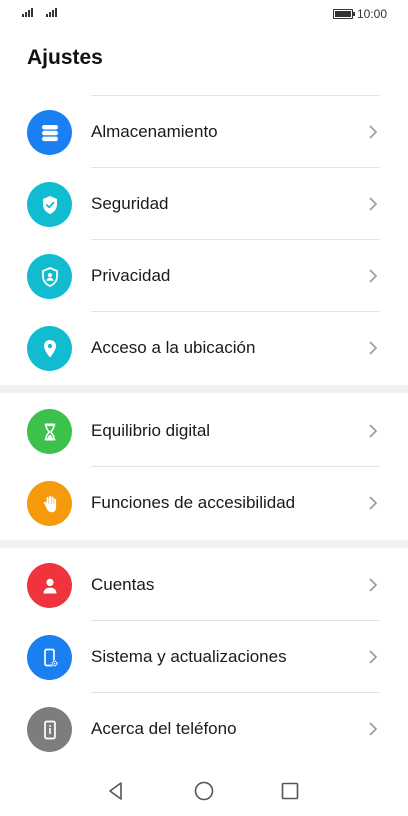 This screenshot has height=816, width=408. I want to click on phone-settings-icon, so click(49, 657).